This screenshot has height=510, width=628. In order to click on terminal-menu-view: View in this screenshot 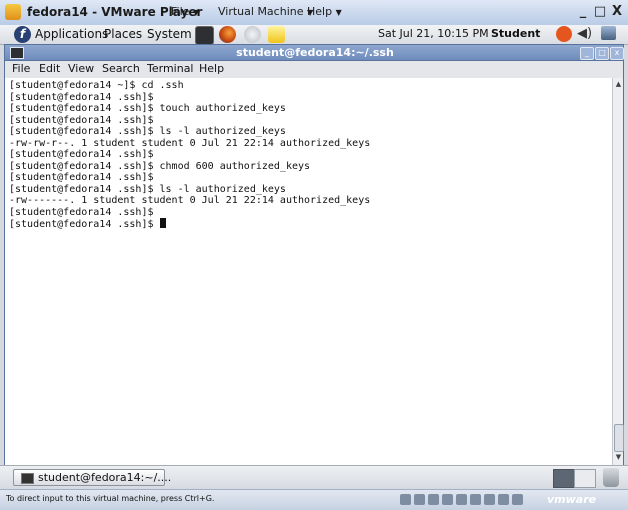, I will do `click(81, 68)`.